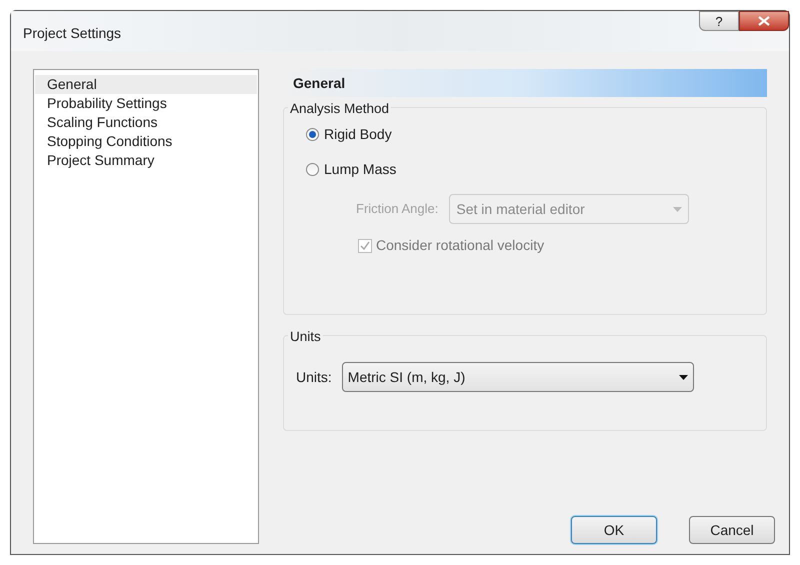 This screenshot has height=565, width=800. Describe the element at coordinates (146, 122) in the screenshot. I see `sidebar-item: Scaling Functions` at that location.